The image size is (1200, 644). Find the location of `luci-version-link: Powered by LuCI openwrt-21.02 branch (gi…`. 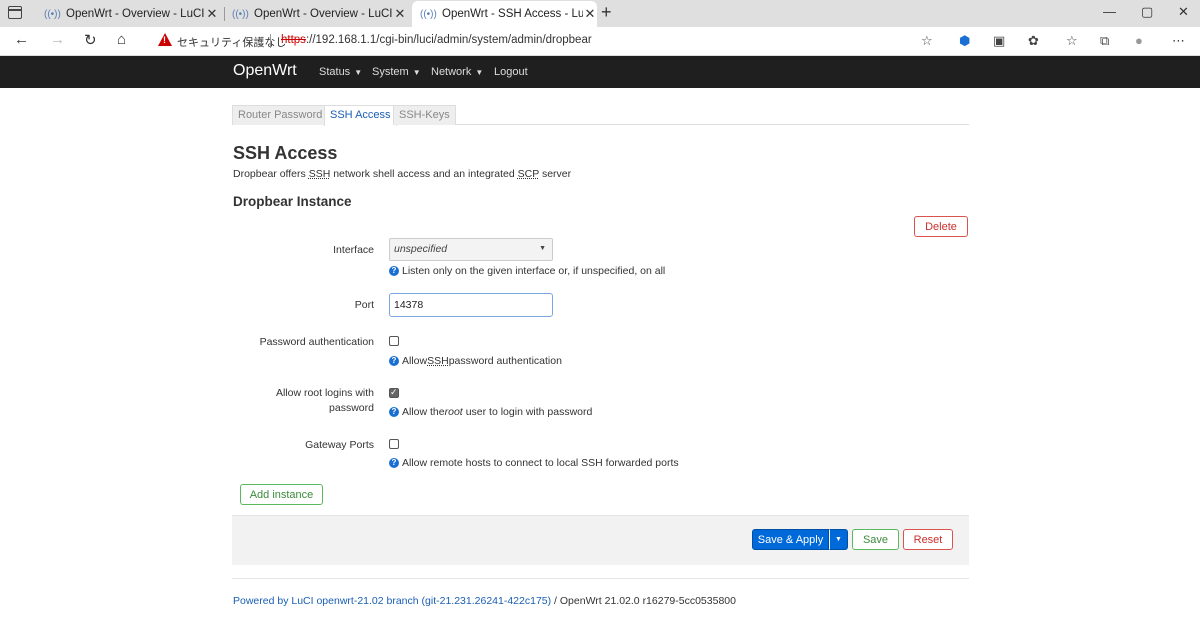

luci-version-link: Powered by LuCI openwrt-21.02 branch (gi… is located at coordinates (392, 601).